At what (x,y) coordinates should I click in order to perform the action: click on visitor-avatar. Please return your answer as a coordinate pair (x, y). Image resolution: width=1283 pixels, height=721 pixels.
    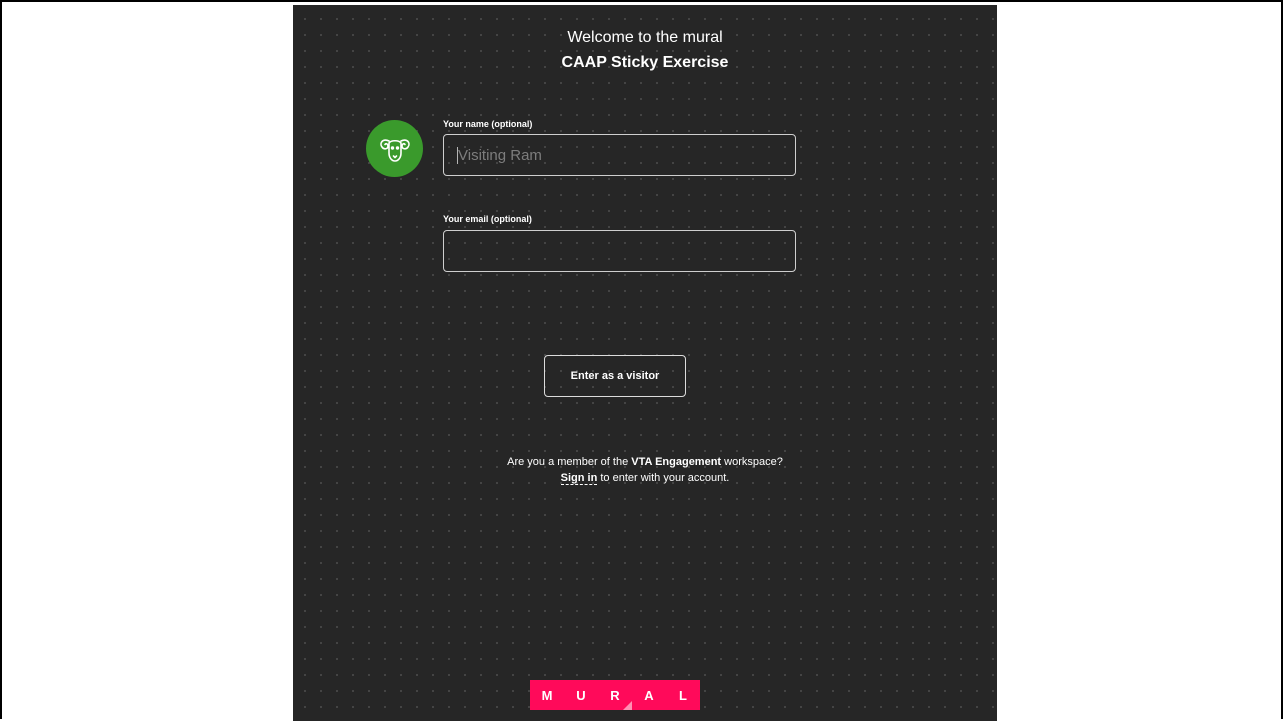
    Looking at the image, I should click on (394, 148).